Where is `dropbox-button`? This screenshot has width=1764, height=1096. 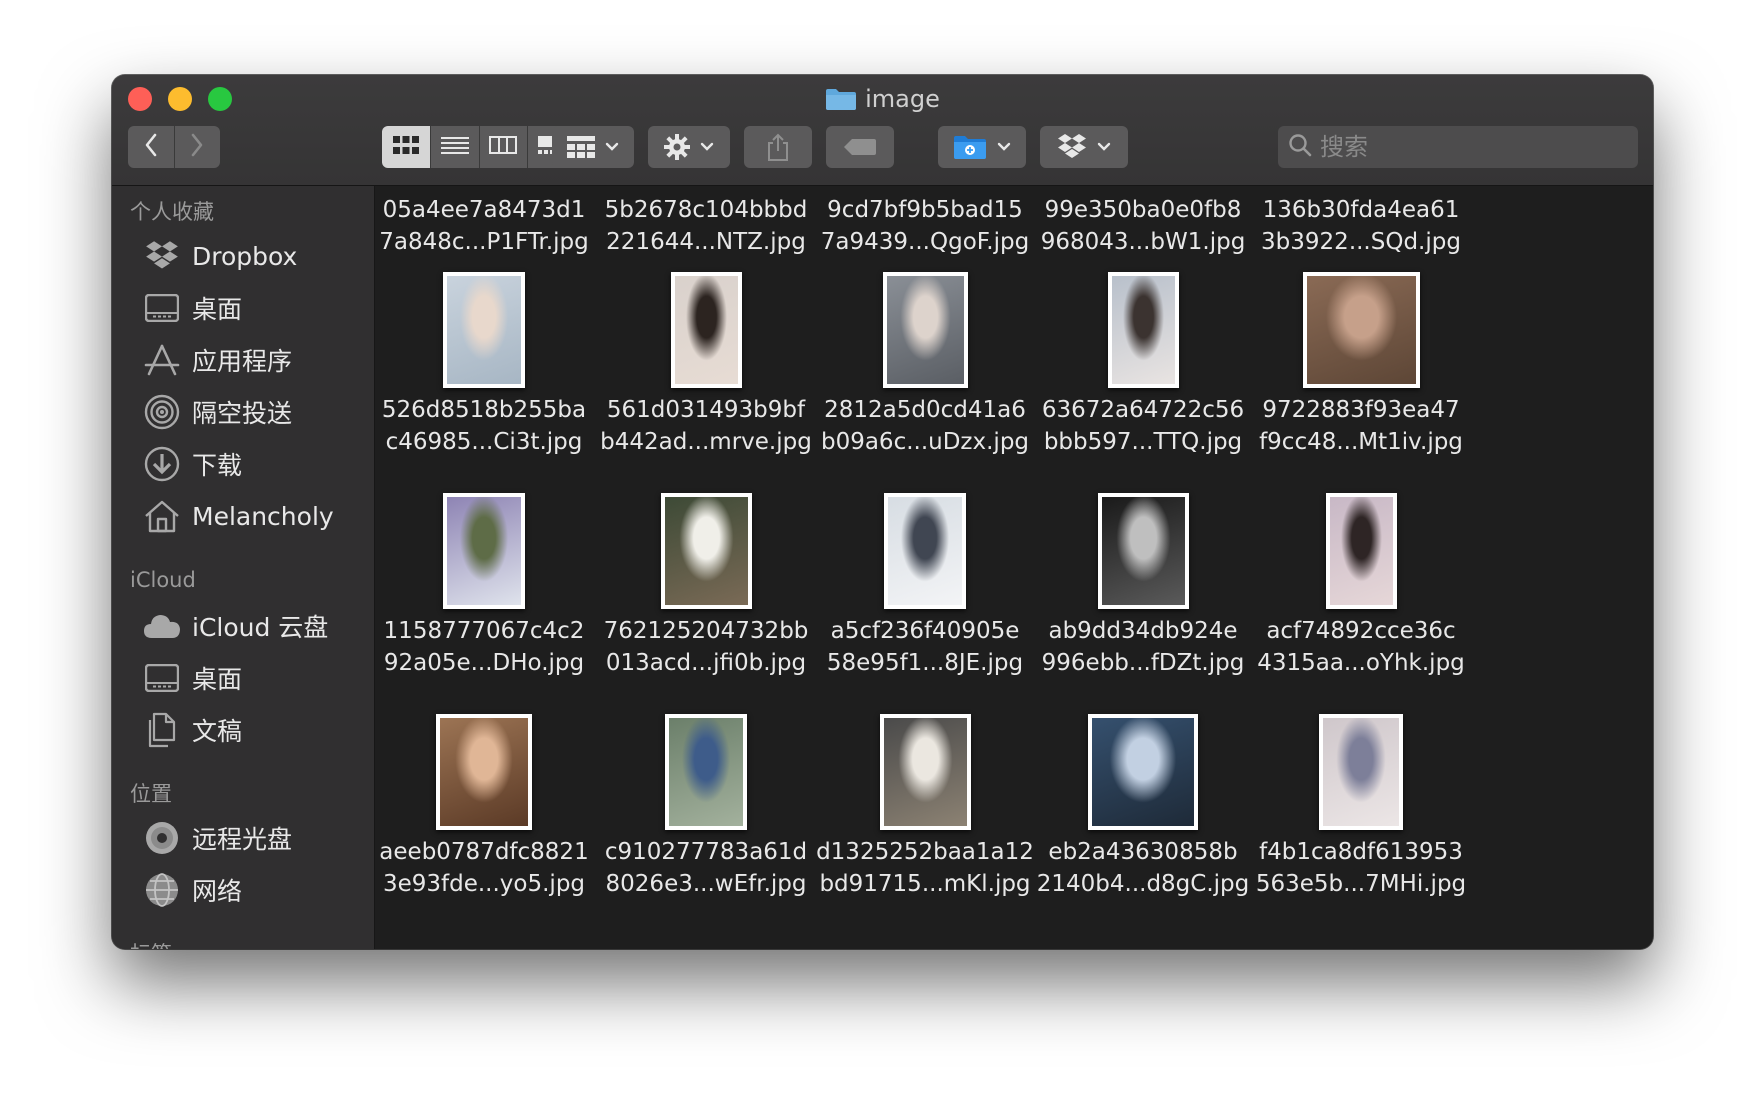
dropbox-button is located at coordinates (1084, 147).